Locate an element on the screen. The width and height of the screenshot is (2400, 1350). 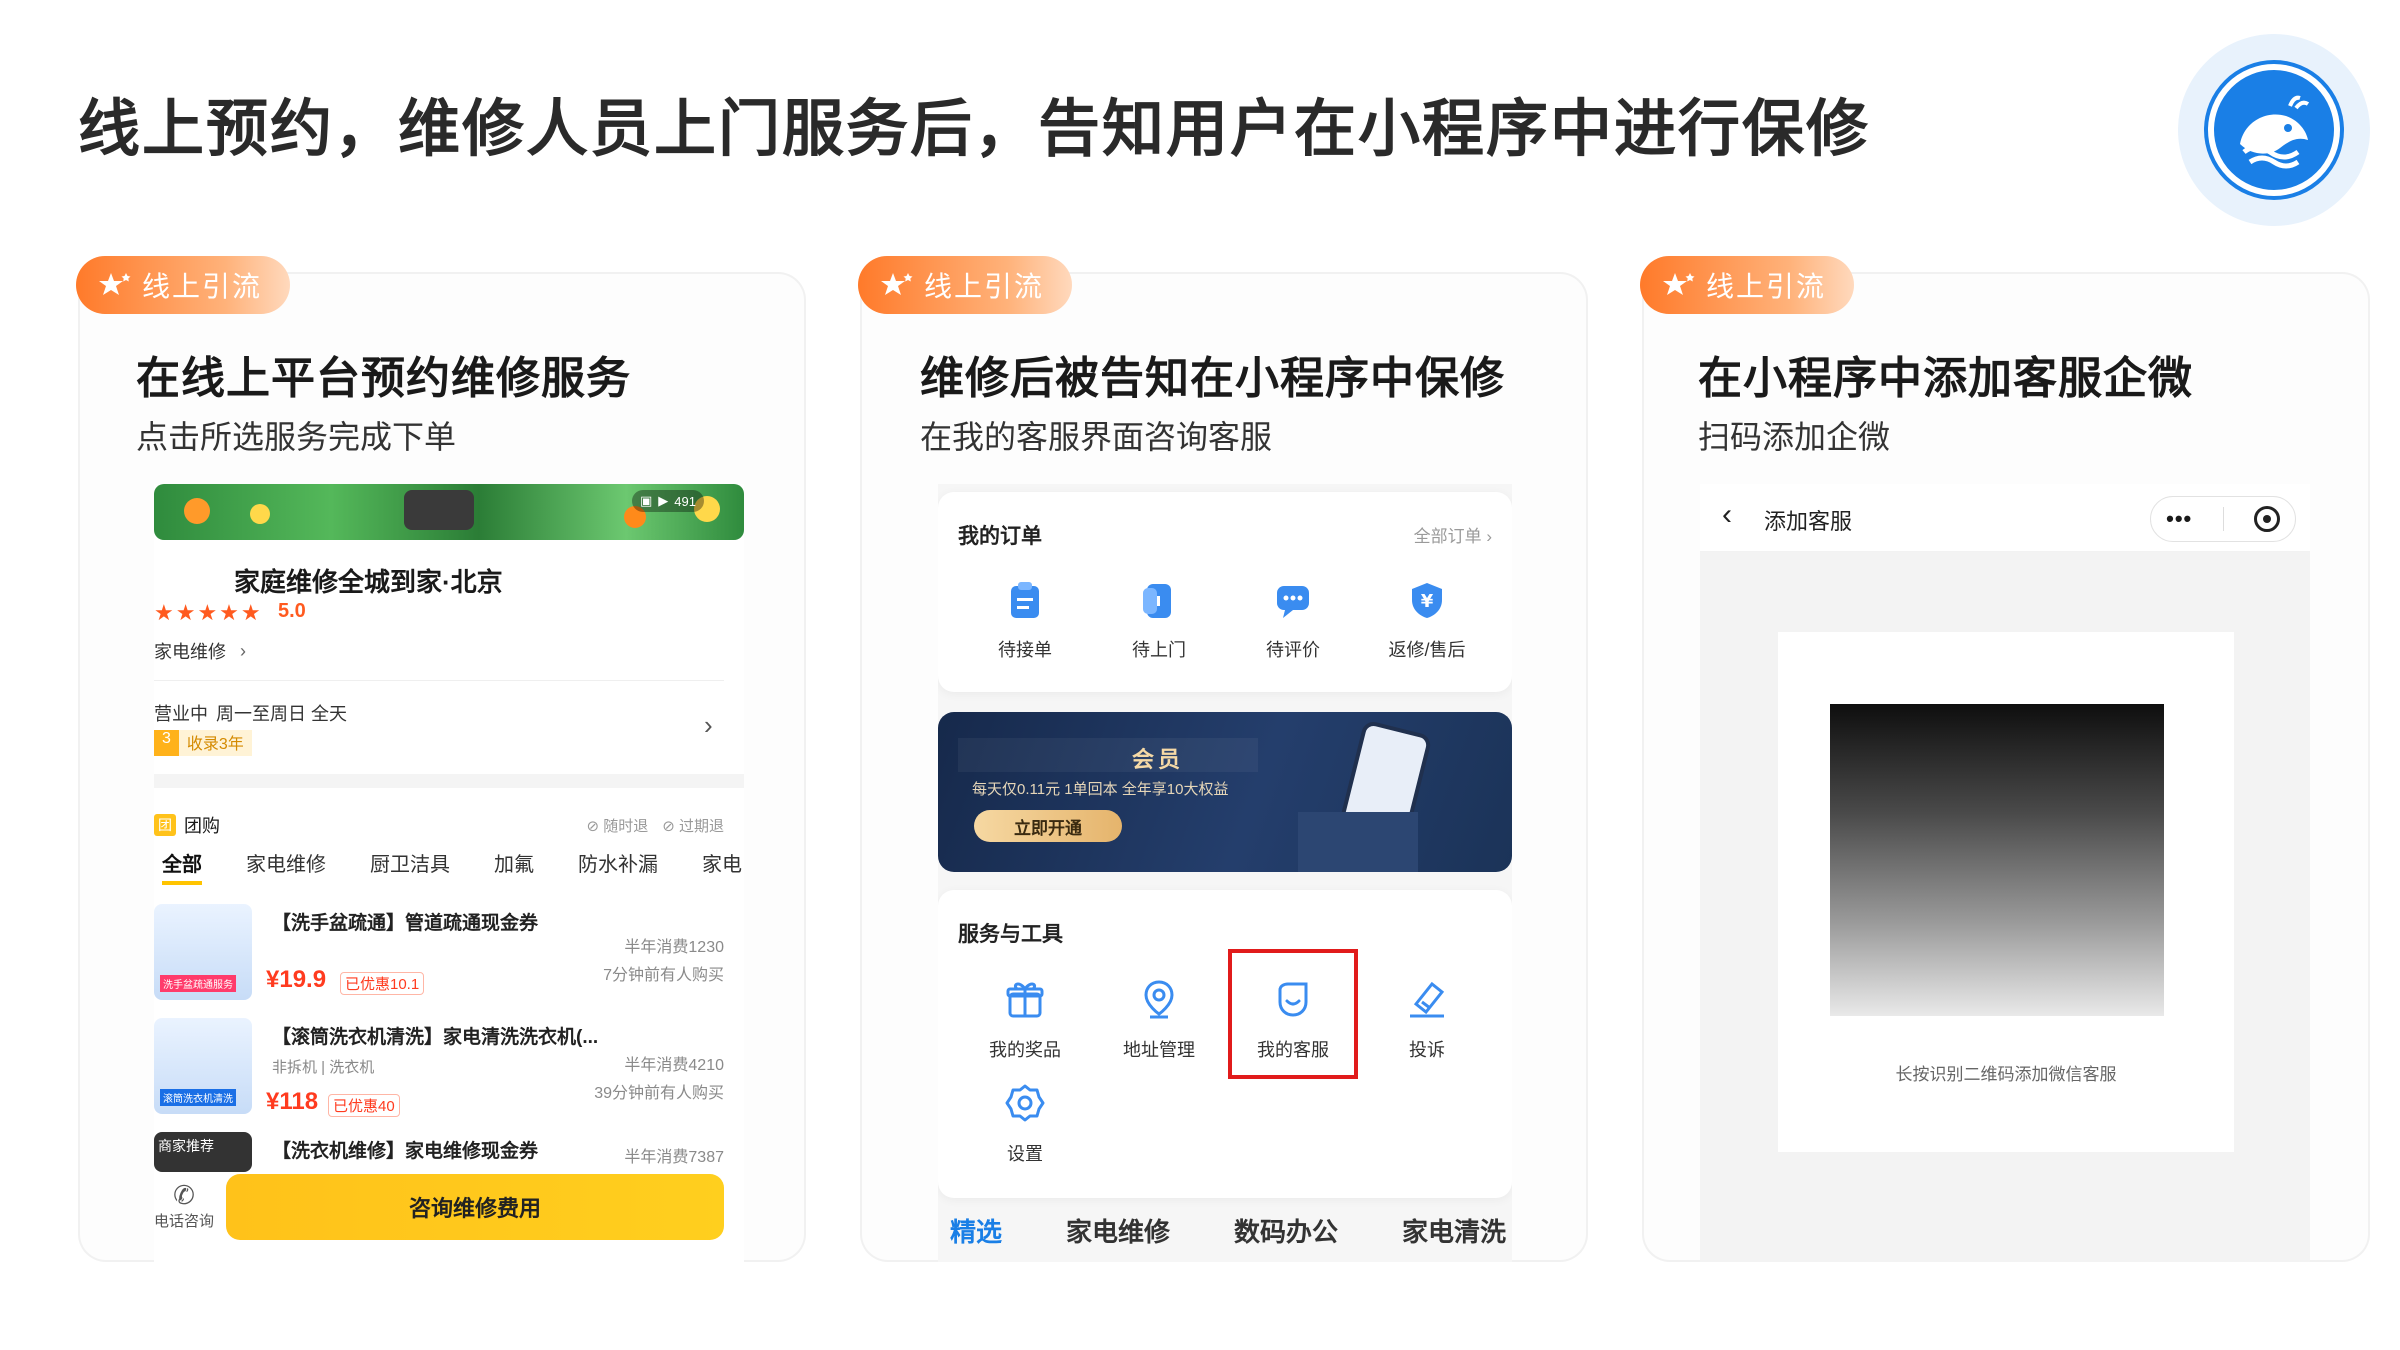
business-hours: 营业中 周一至周日 全天 is located at coordinates (250, 713).